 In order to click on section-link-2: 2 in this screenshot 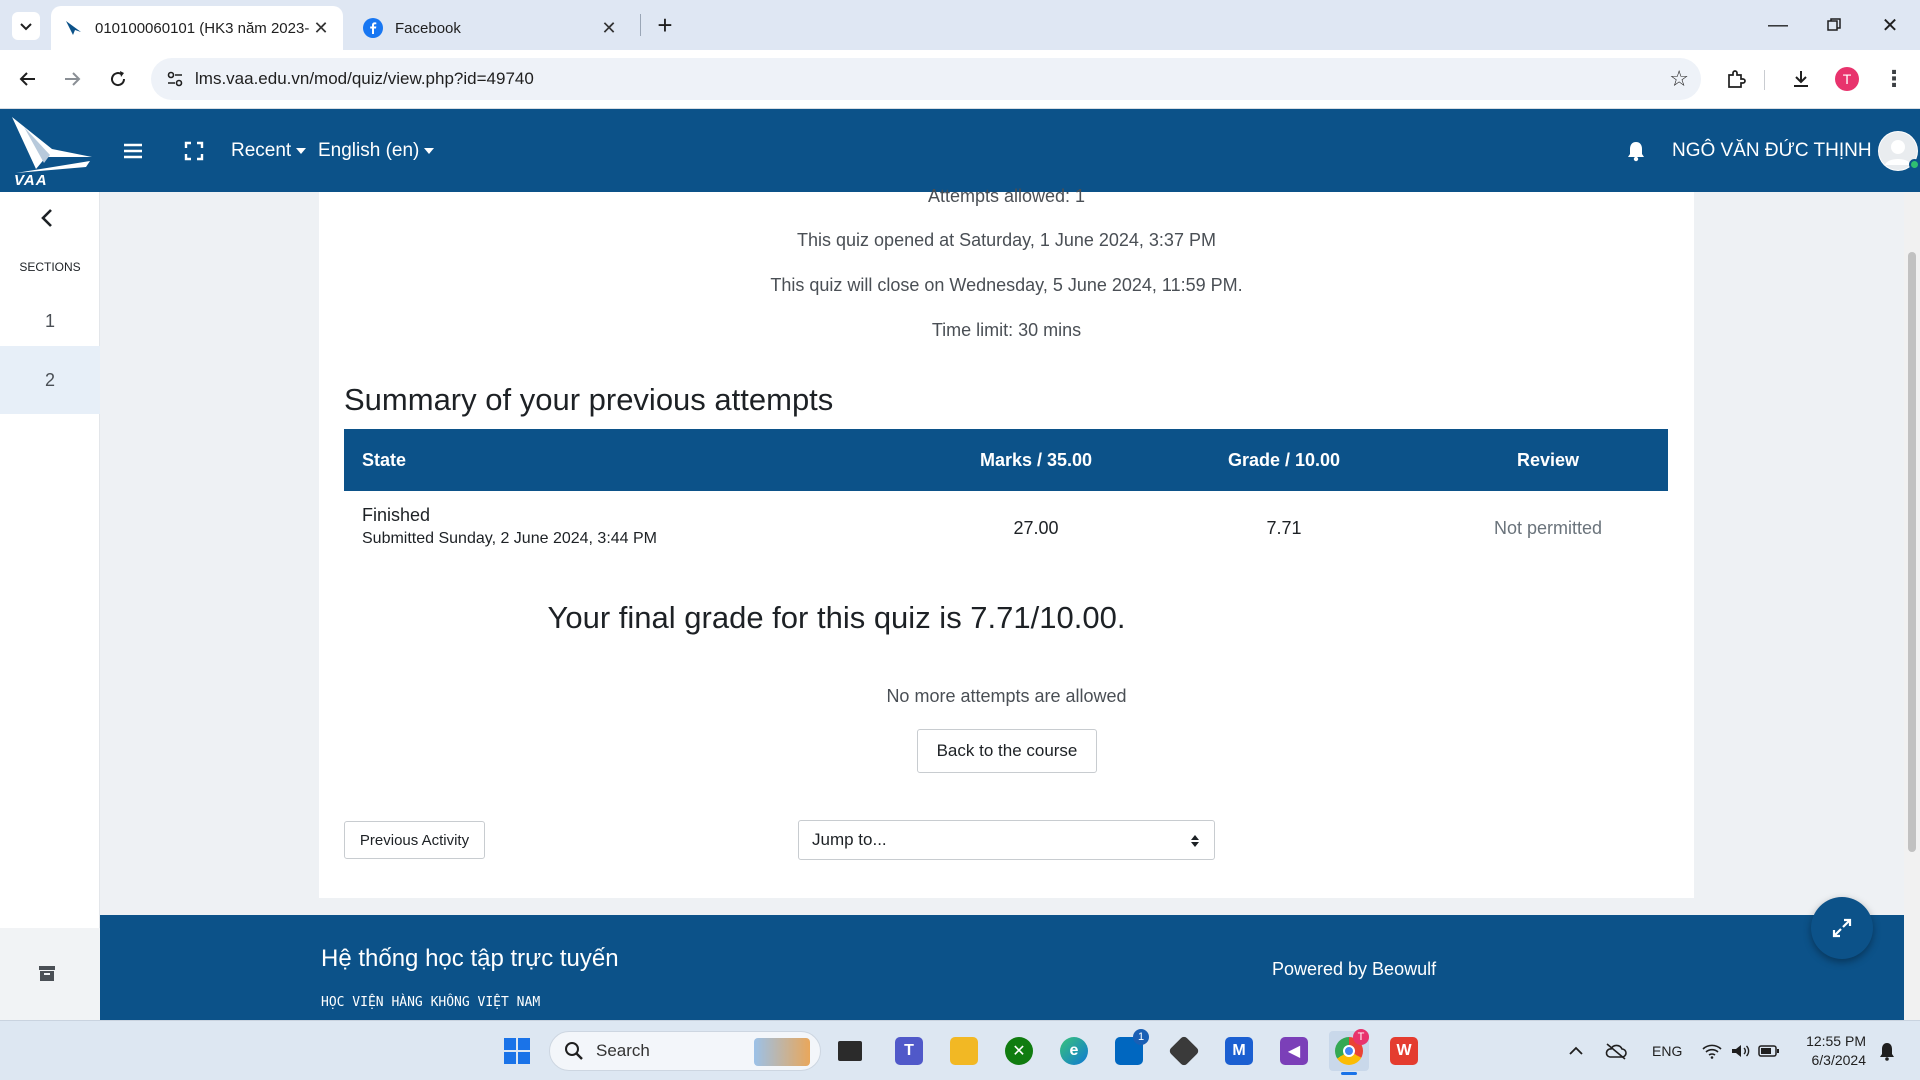, I will do `click(50, 380)`.